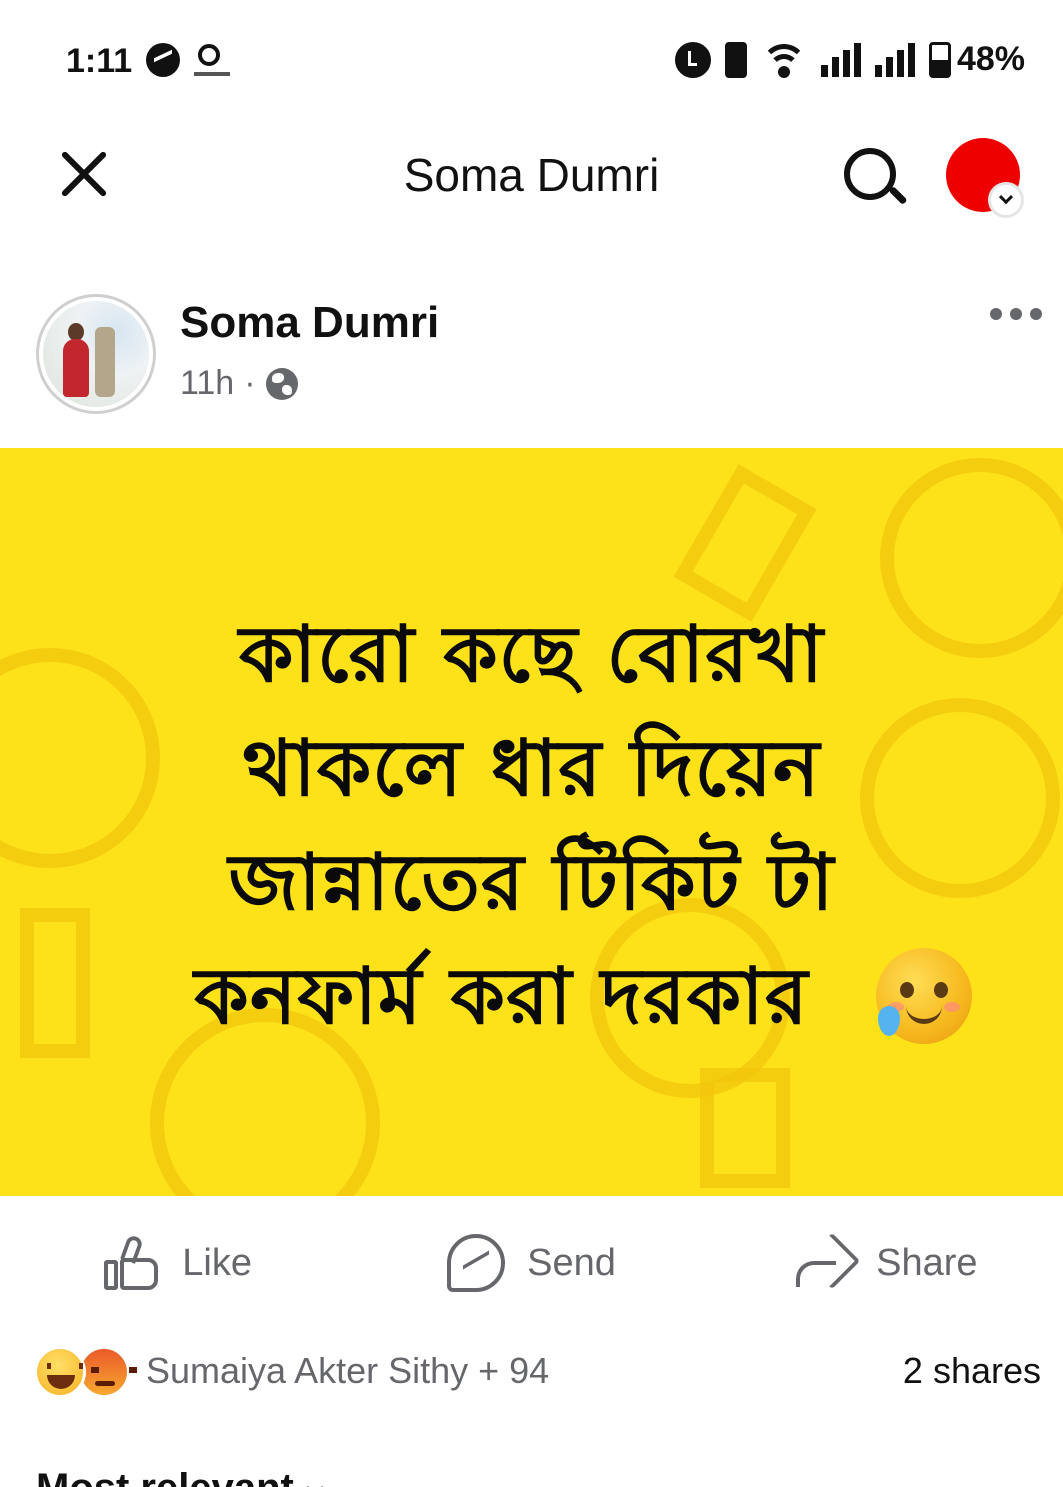 The height and width of the screenshot is (1487, 1063). Describe the element at coordinates (692, 59) in the screenshot. I see `alarm-icon` at that location.